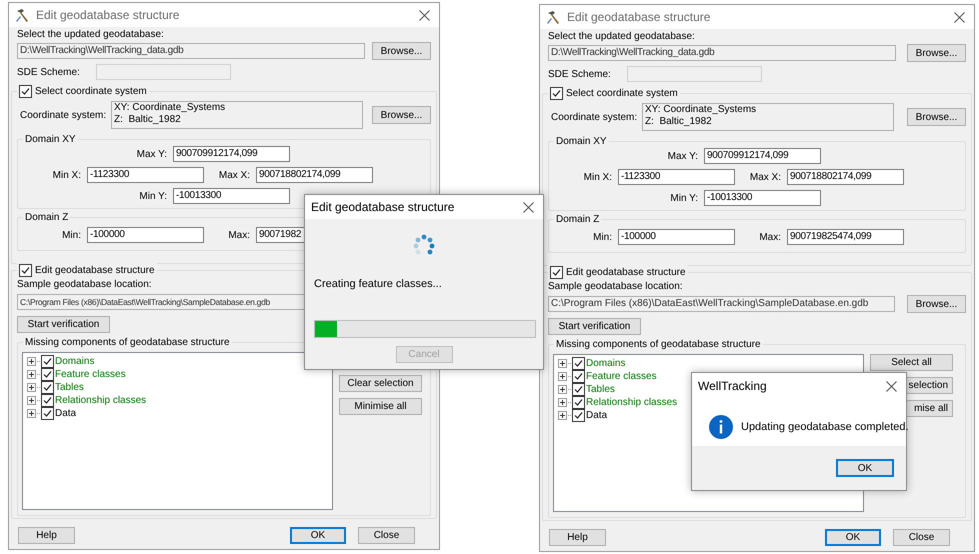 Image resolution: width=979 pixels, height=554 pixels. What do you see at coordinates (911, 362) in the screenshot?
I see `action-button: Select all` at bounding box center [911, 362].